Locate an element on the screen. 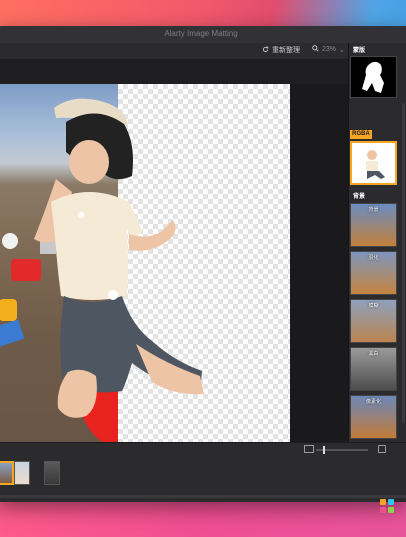 The height and width of the screenshot is (537, 406). filmstrip-scrollbar is located at coordinates (203, 496).